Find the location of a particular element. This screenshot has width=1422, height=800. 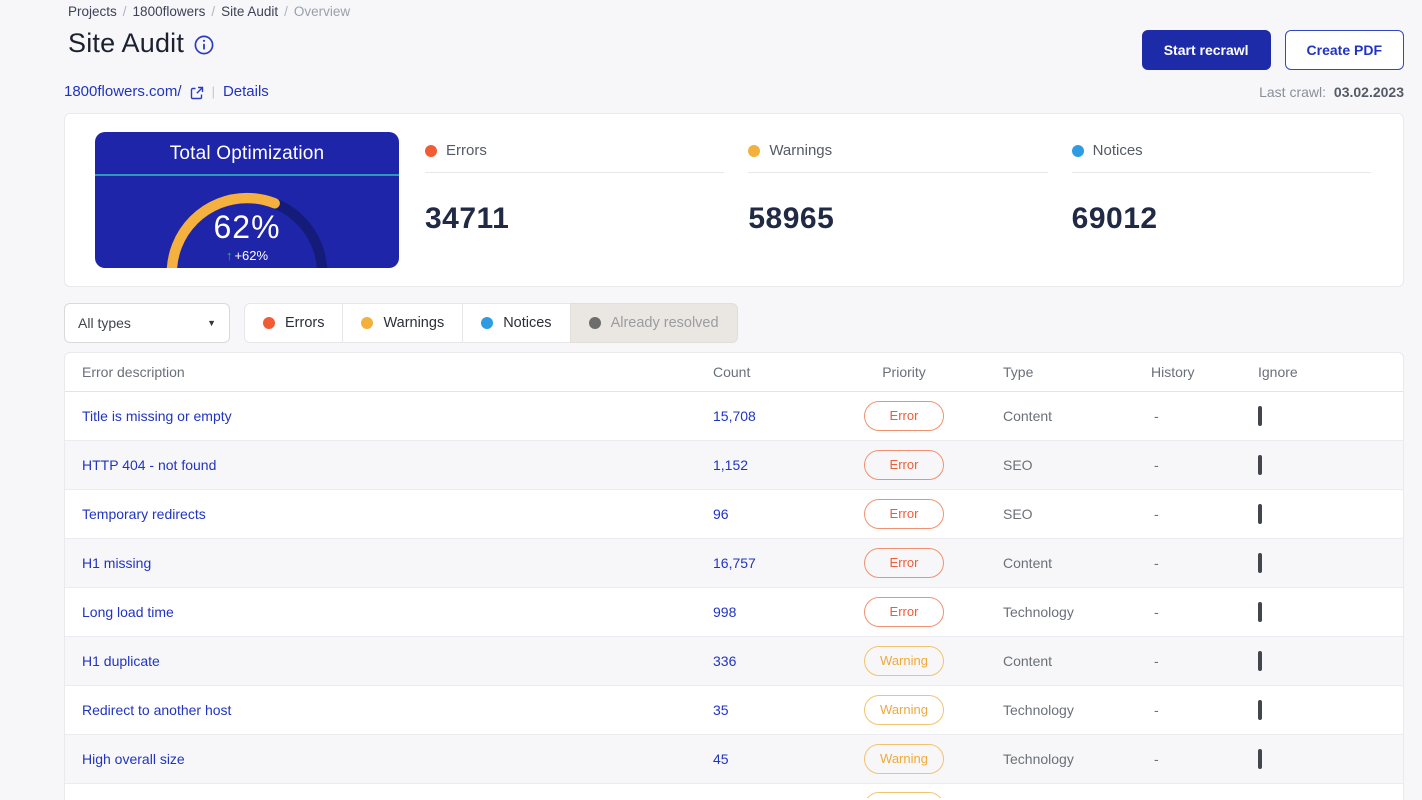

total-optimization-gauge: Total Optimization 62% ↑ +62% is located at coordinates (247, 200).